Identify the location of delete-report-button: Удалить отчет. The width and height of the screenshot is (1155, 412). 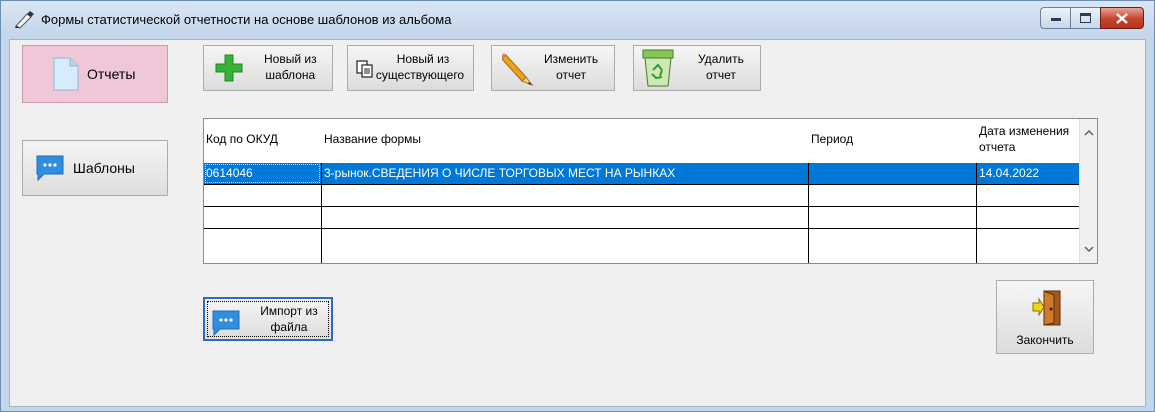
(697, 68).